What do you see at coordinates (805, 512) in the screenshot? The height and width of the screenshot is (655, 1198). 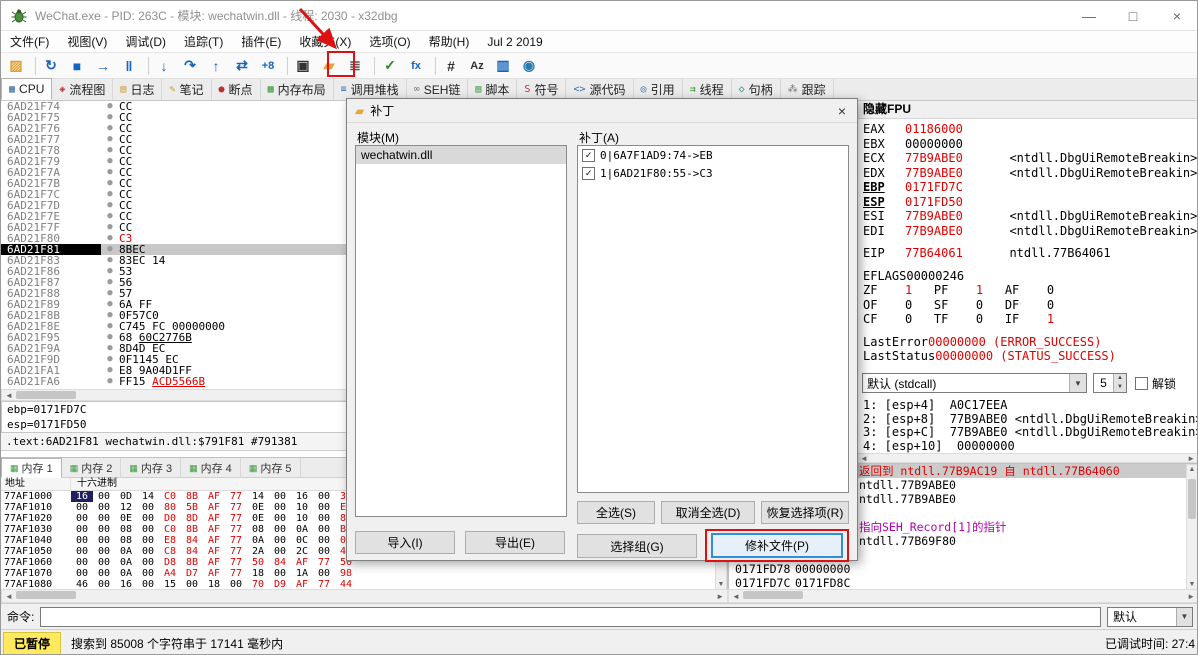 I see `restore-selected-button: 恢复选择项(R)` at bounding box center [805, 512].